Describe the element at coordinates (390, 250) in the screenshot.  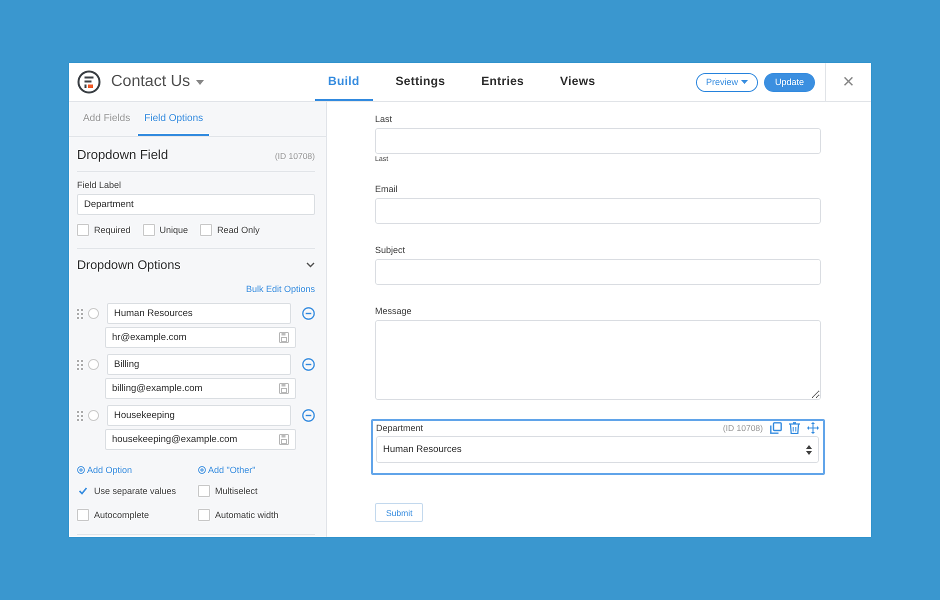
I see `field-label: Subject` at that location.